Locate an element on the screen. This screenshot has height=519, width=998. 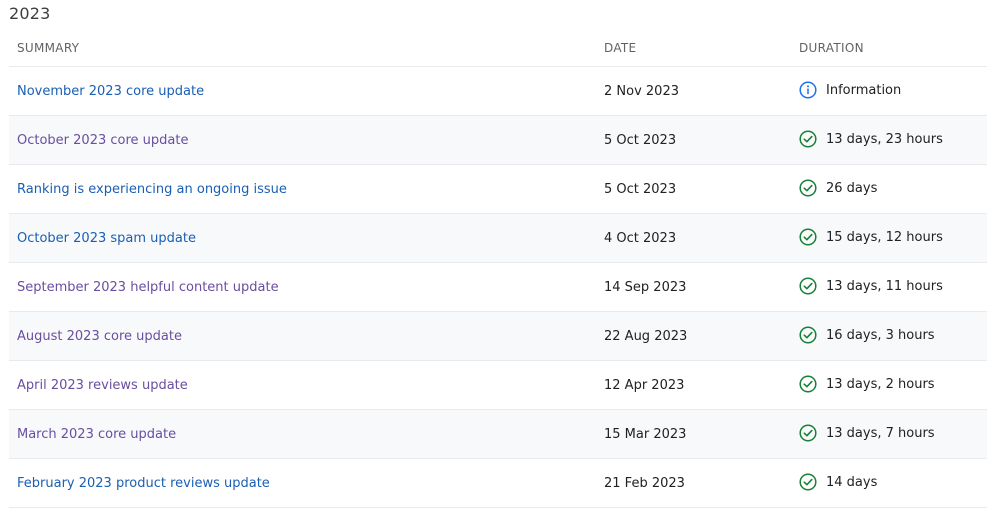
duration-text: 13 days, 23 hours is located at coordinates (884, 139).